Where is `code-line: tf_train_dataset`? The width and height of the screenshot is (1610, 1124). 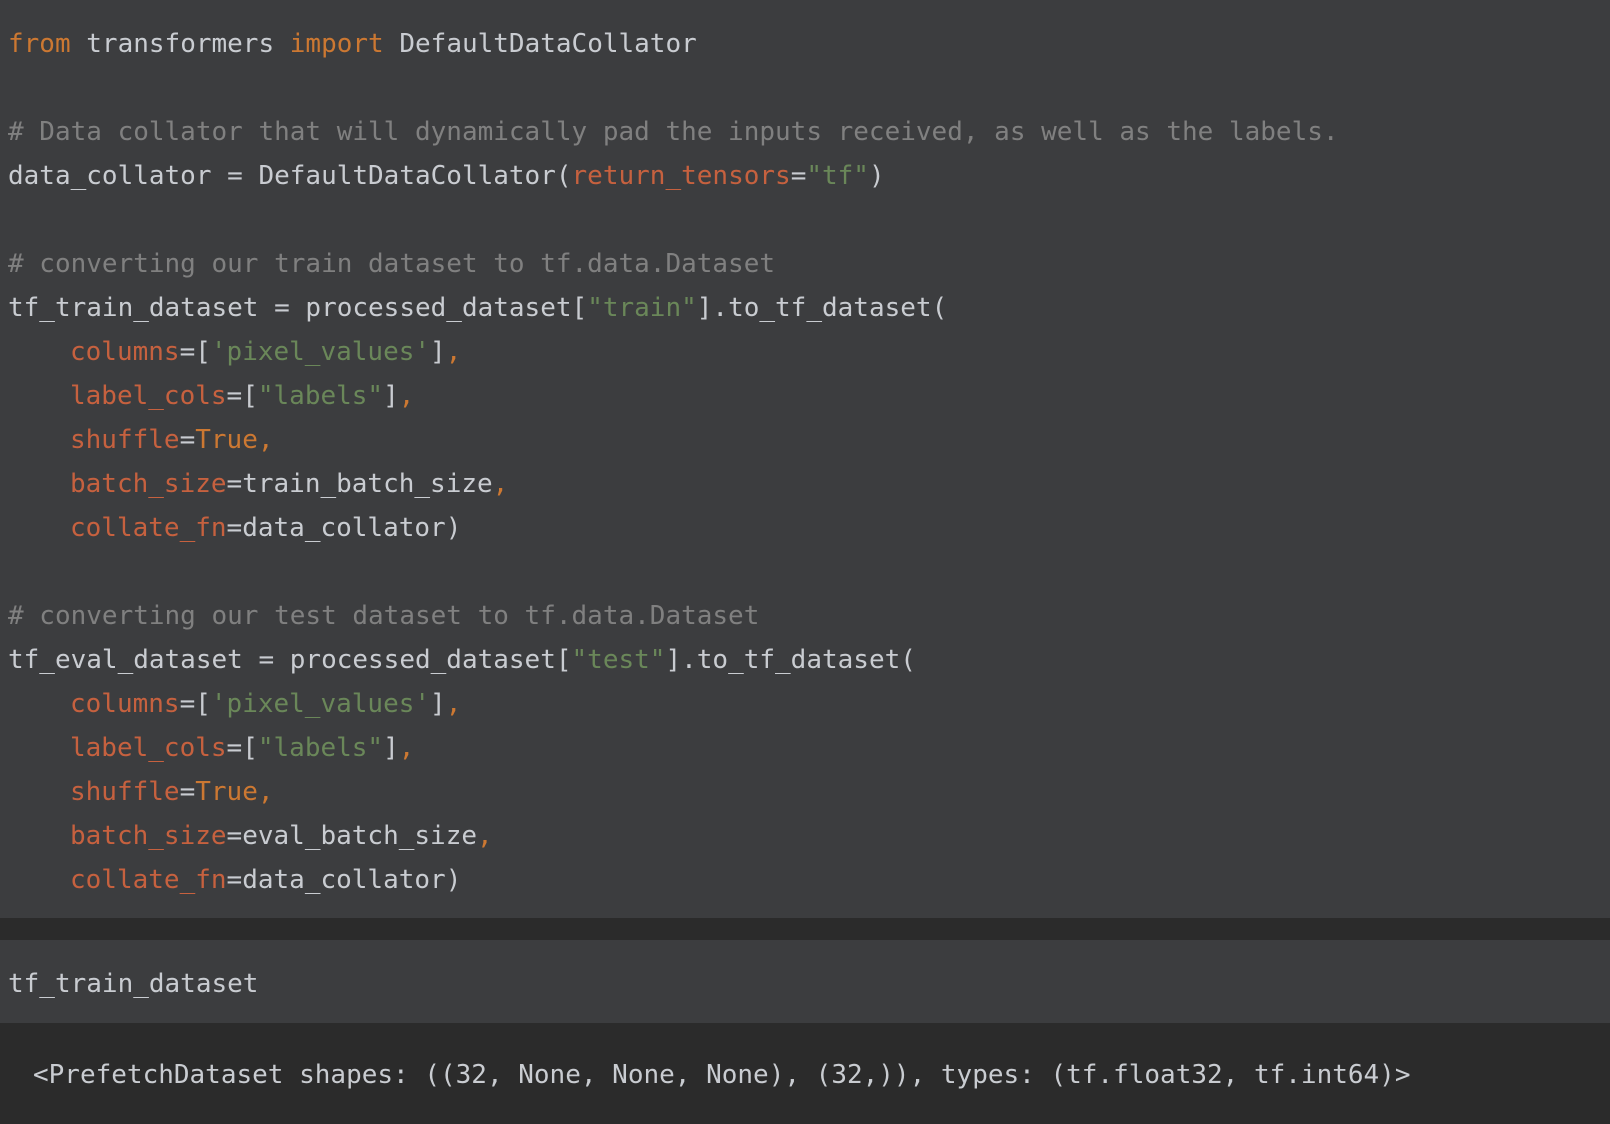 code-line: tf_train_dataset is located at coordinates (133, 984).